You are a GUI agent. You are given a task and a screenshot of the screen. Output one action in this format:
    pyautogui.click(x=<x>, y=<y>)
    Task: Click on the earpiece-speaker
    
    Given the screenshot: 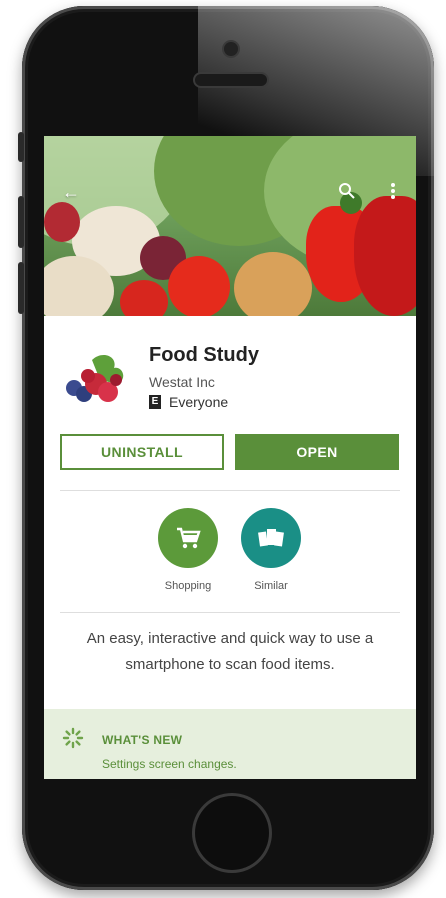 What is the action you would take?
    pyautogui.click(x=231, y=80)
    